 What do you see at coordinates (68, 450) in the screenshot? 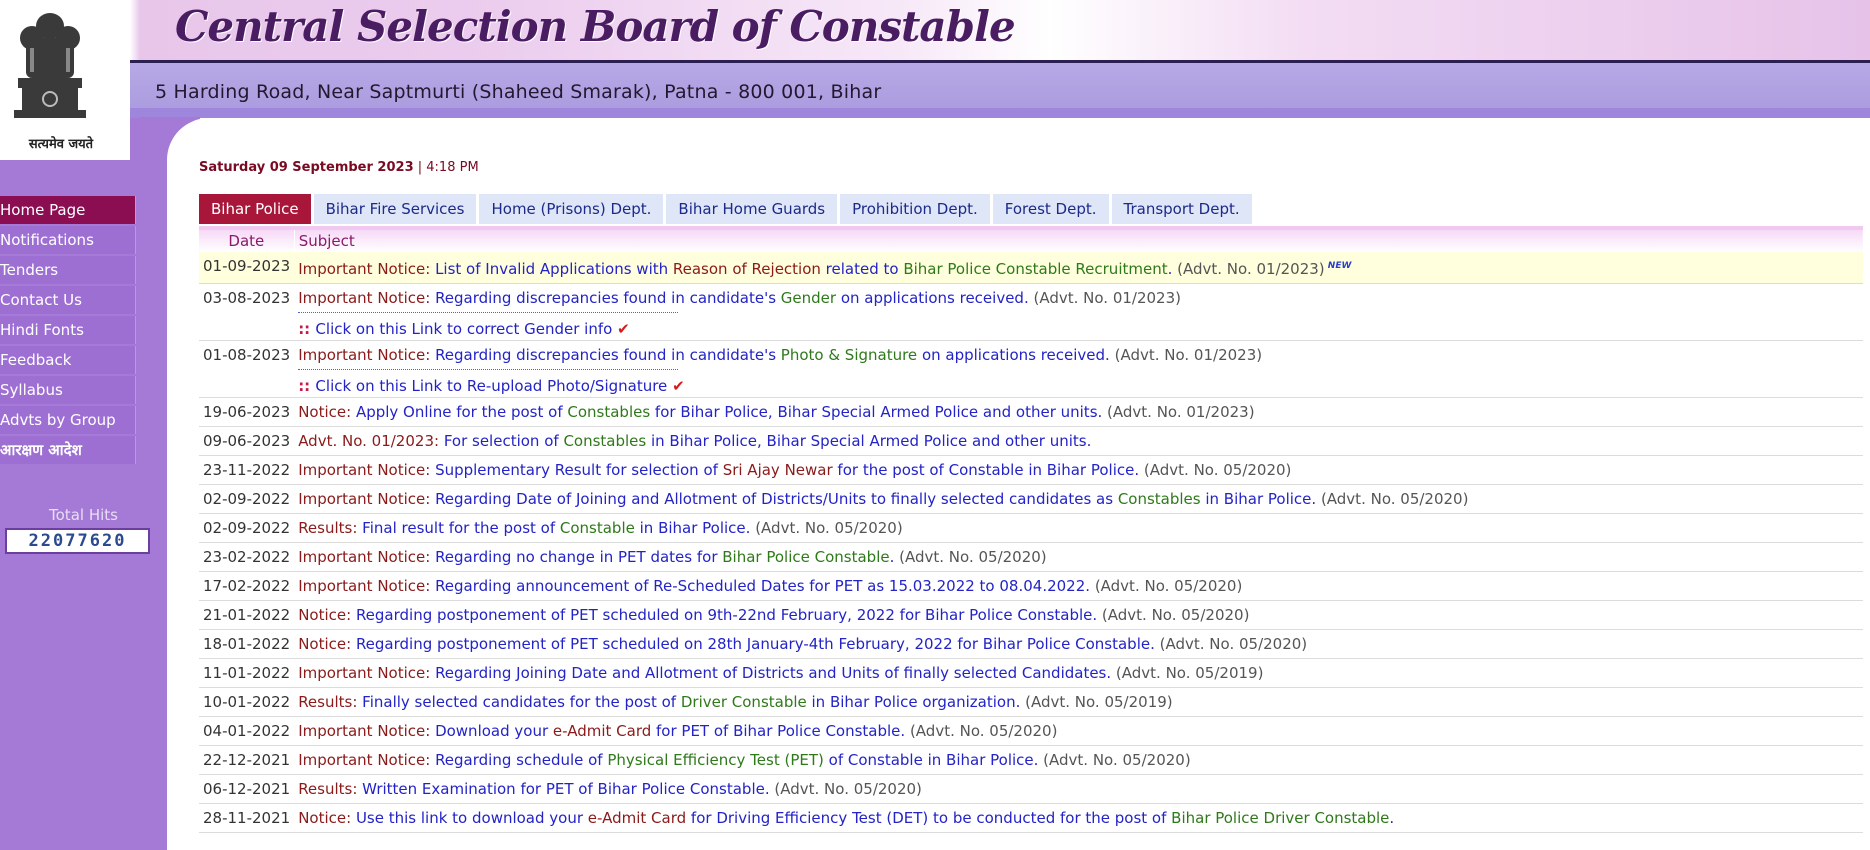
I see `nav-reservation-order: आरक्षण आदेश` at bounding box center [68, 450].